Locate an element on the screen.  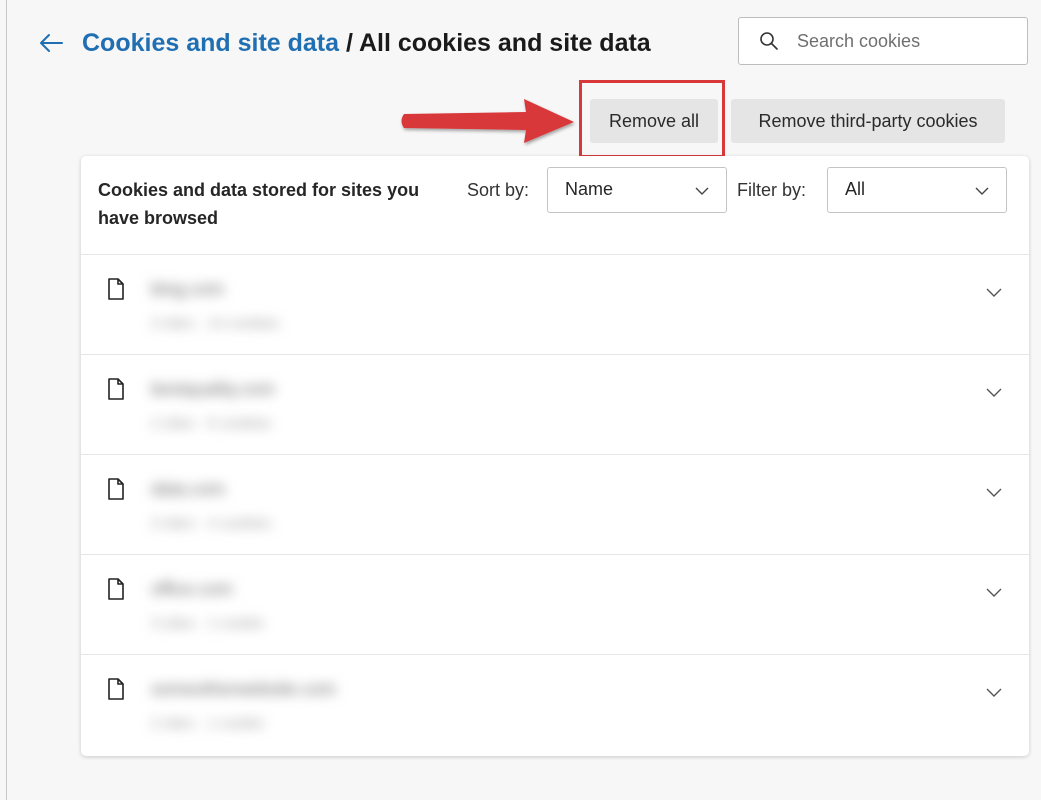
site-row: bing.com 3 sites · 14 cookies is located at coordinates (555, 305).